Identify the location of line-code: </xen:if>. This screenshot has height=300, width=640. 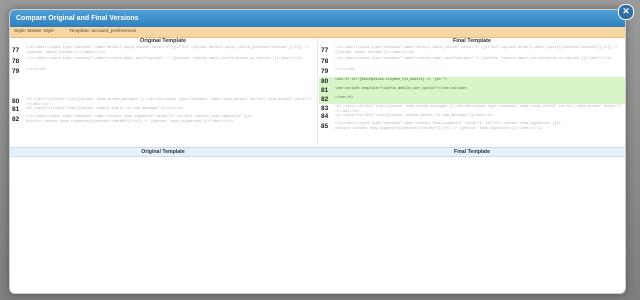
(344, 98).